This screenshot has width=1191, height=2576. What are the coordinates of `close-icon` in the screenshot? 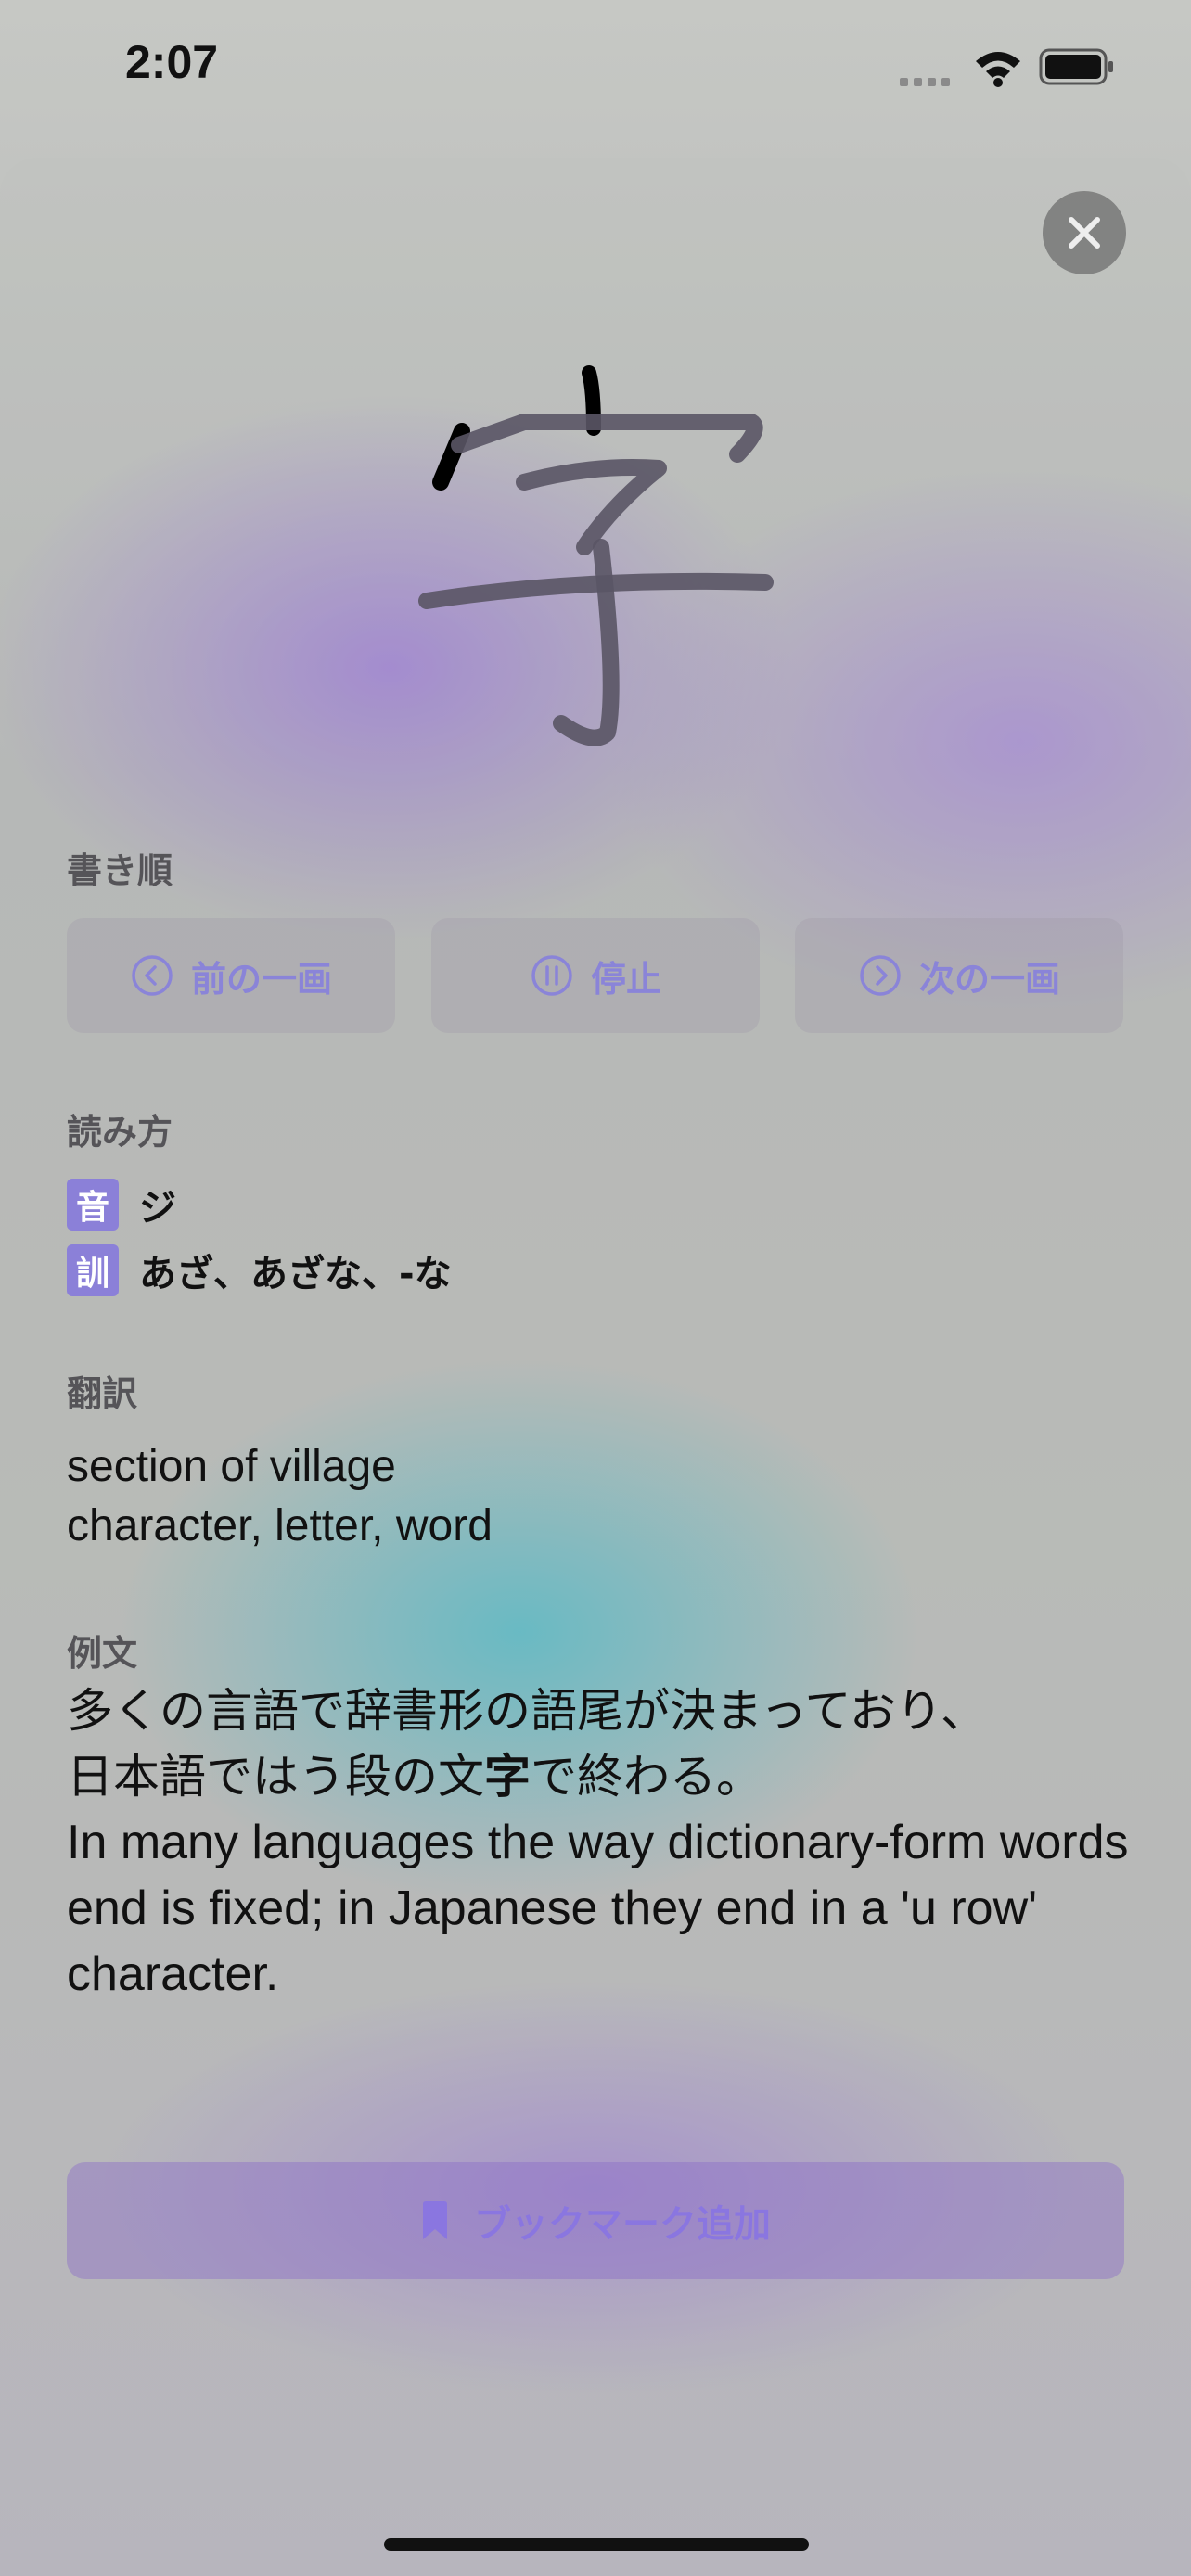 It's located at (1084, 233).